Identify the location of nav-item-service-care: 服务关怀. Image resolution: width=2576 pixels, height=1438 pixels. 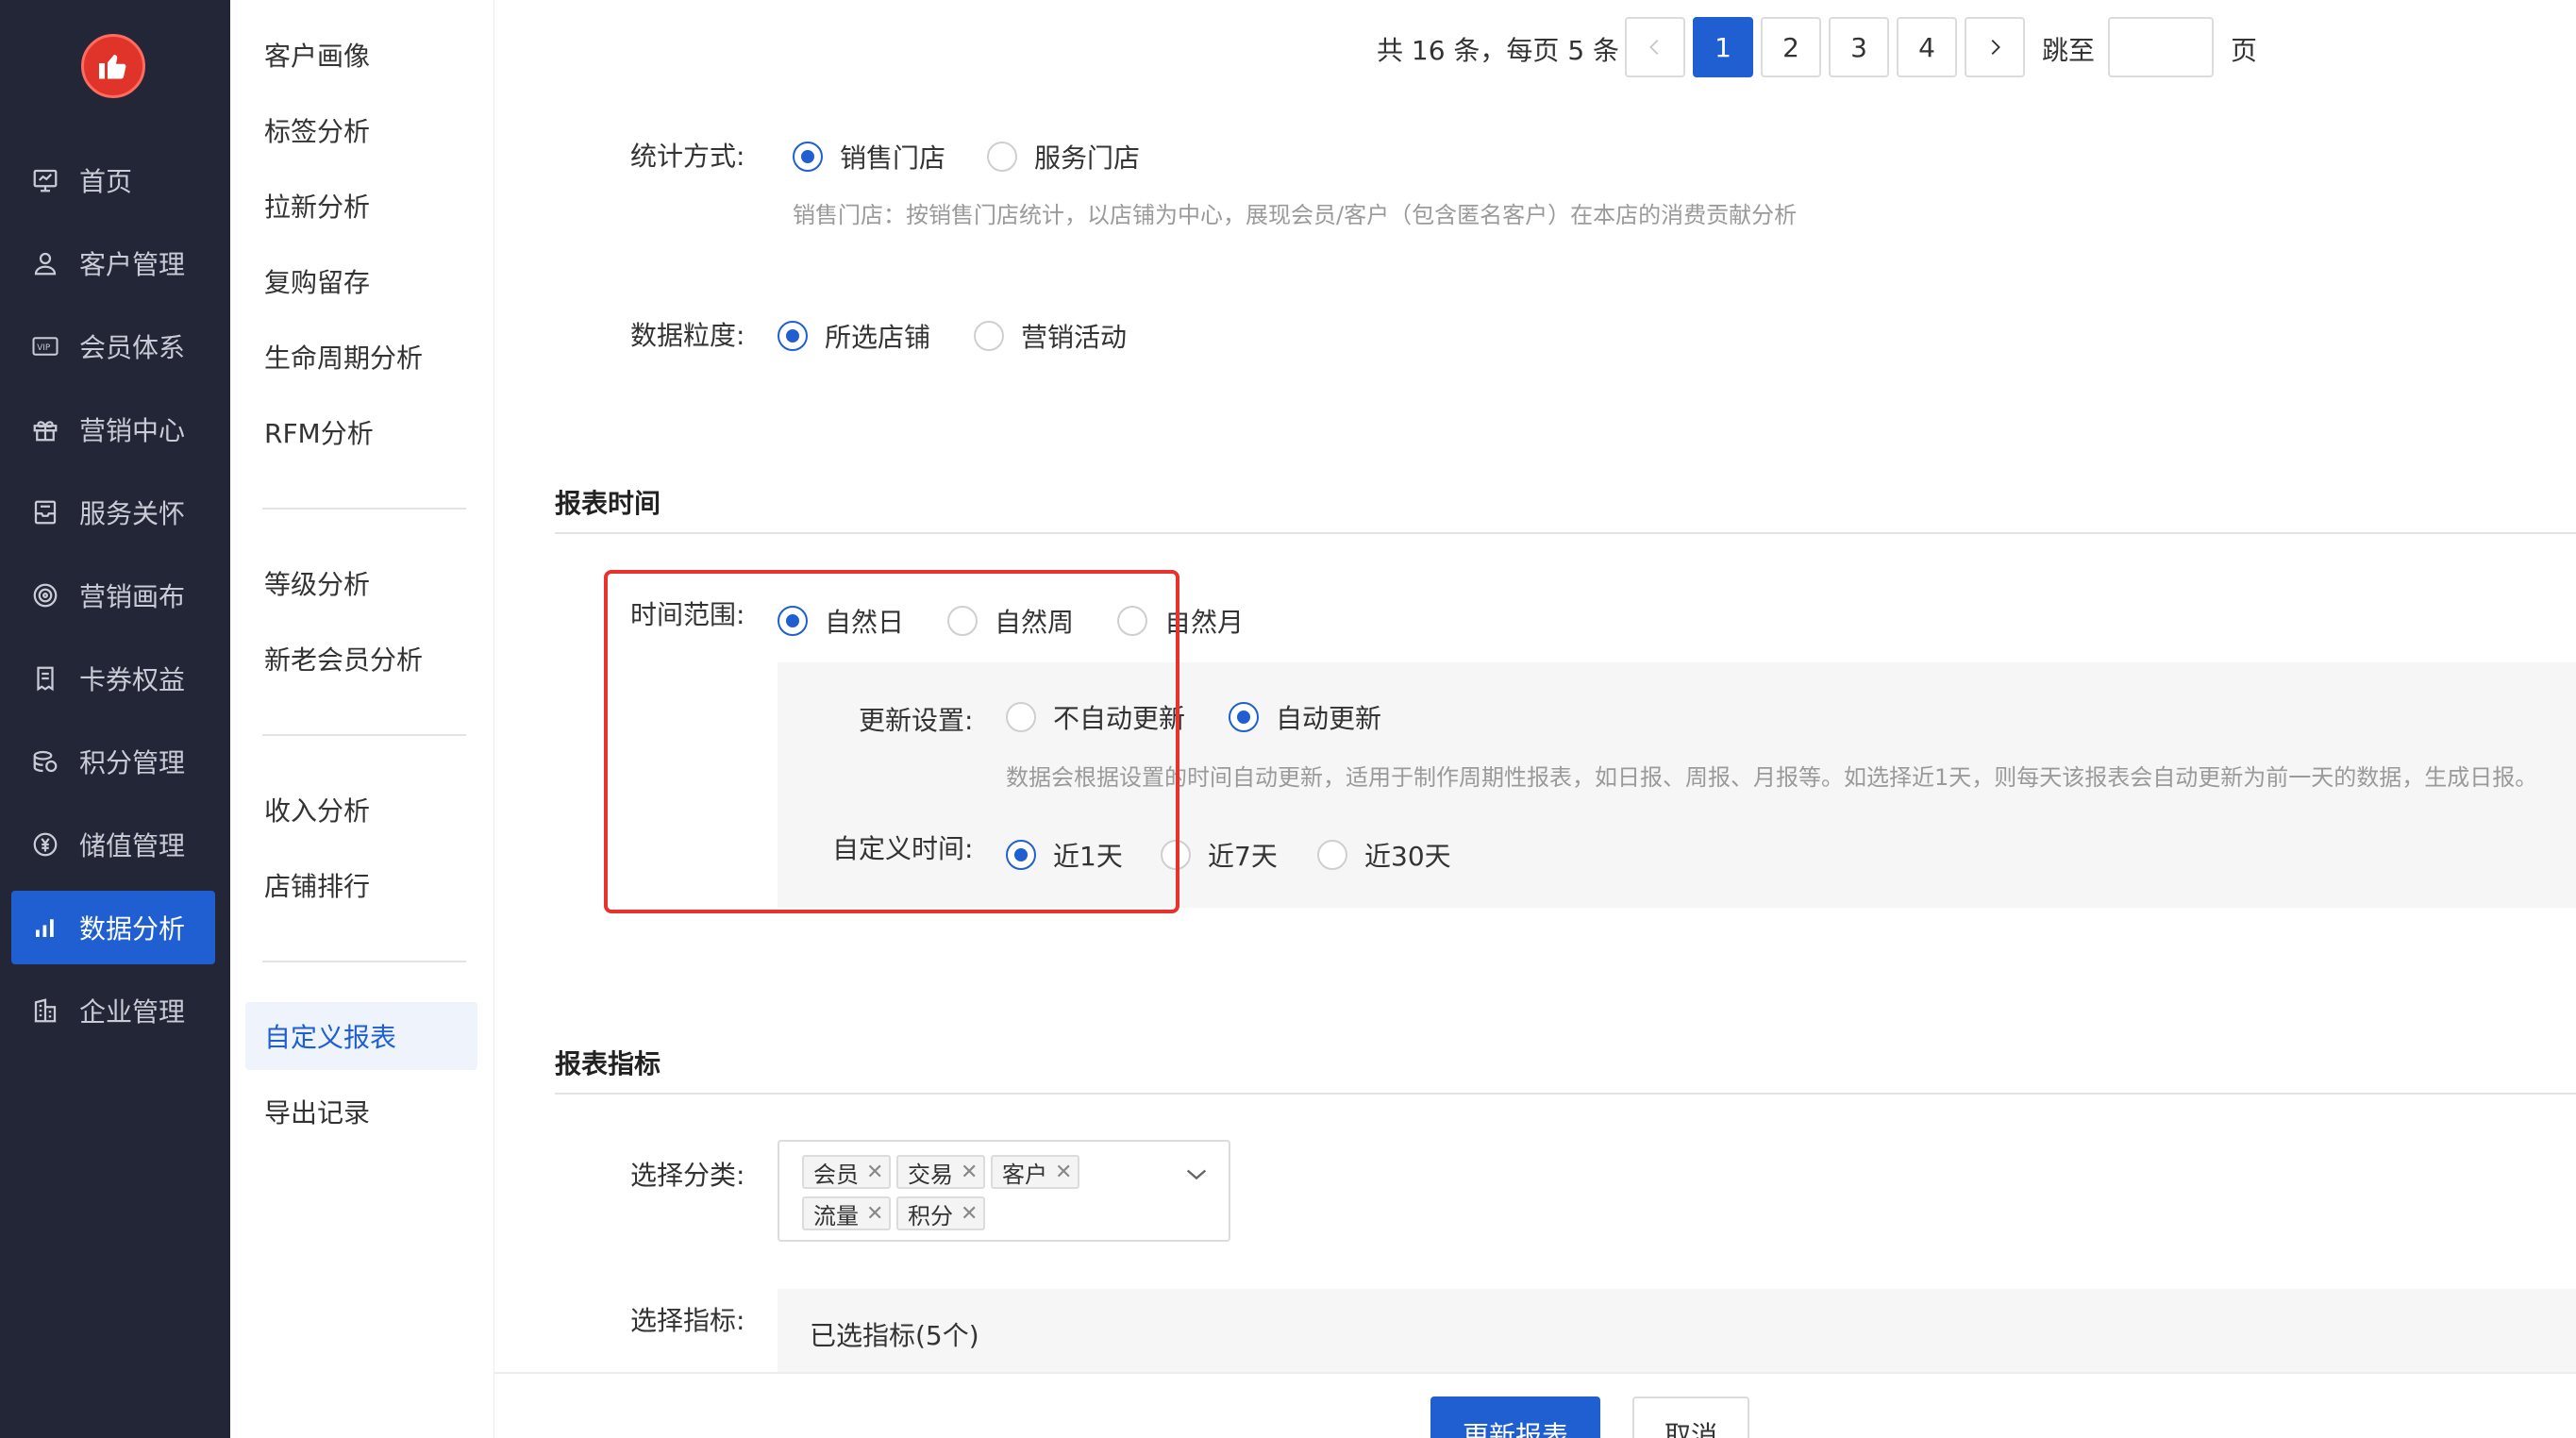
(113, 512).